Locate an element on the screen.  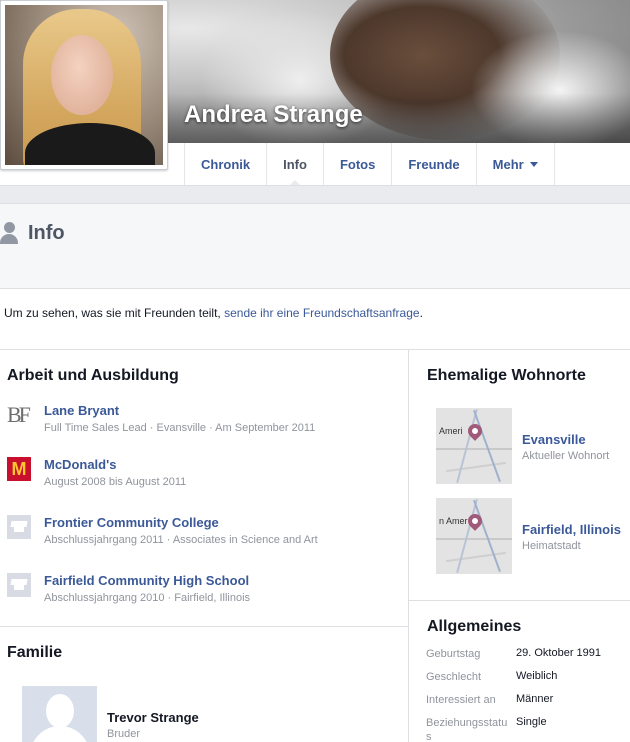
family-member-name: Trevor Strange is located at coordinates (153, 717).